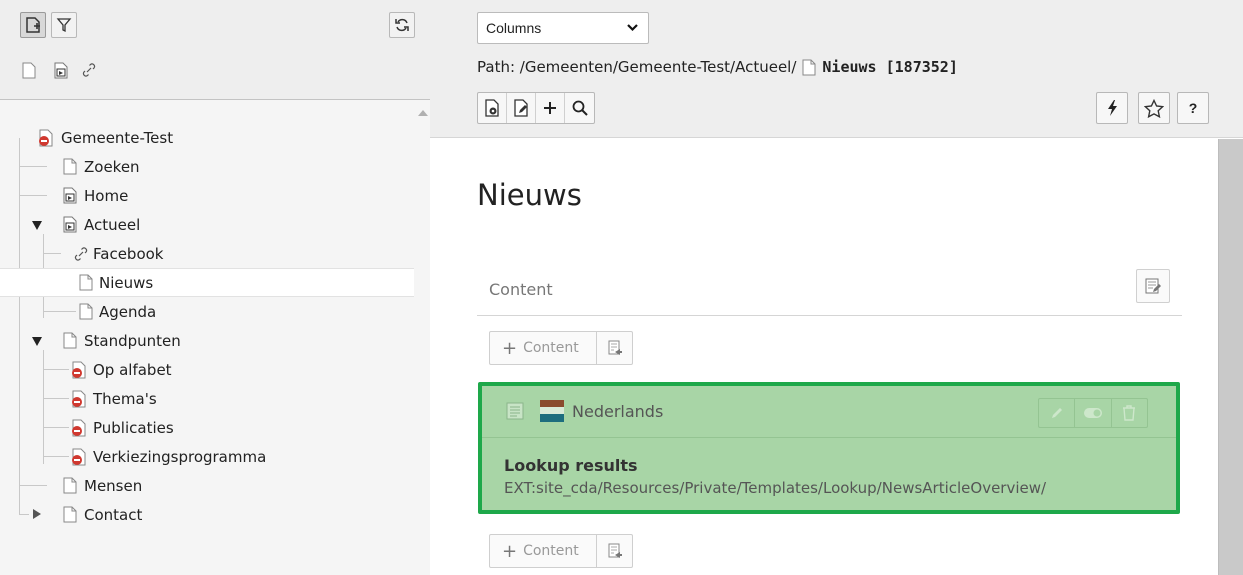 Image resolution: width=1243 pixels, height=575 pixels. Describe the element at coordinates (132, 369) in the screenshot. I see `tree-item-label: Op alfabet` at that location.